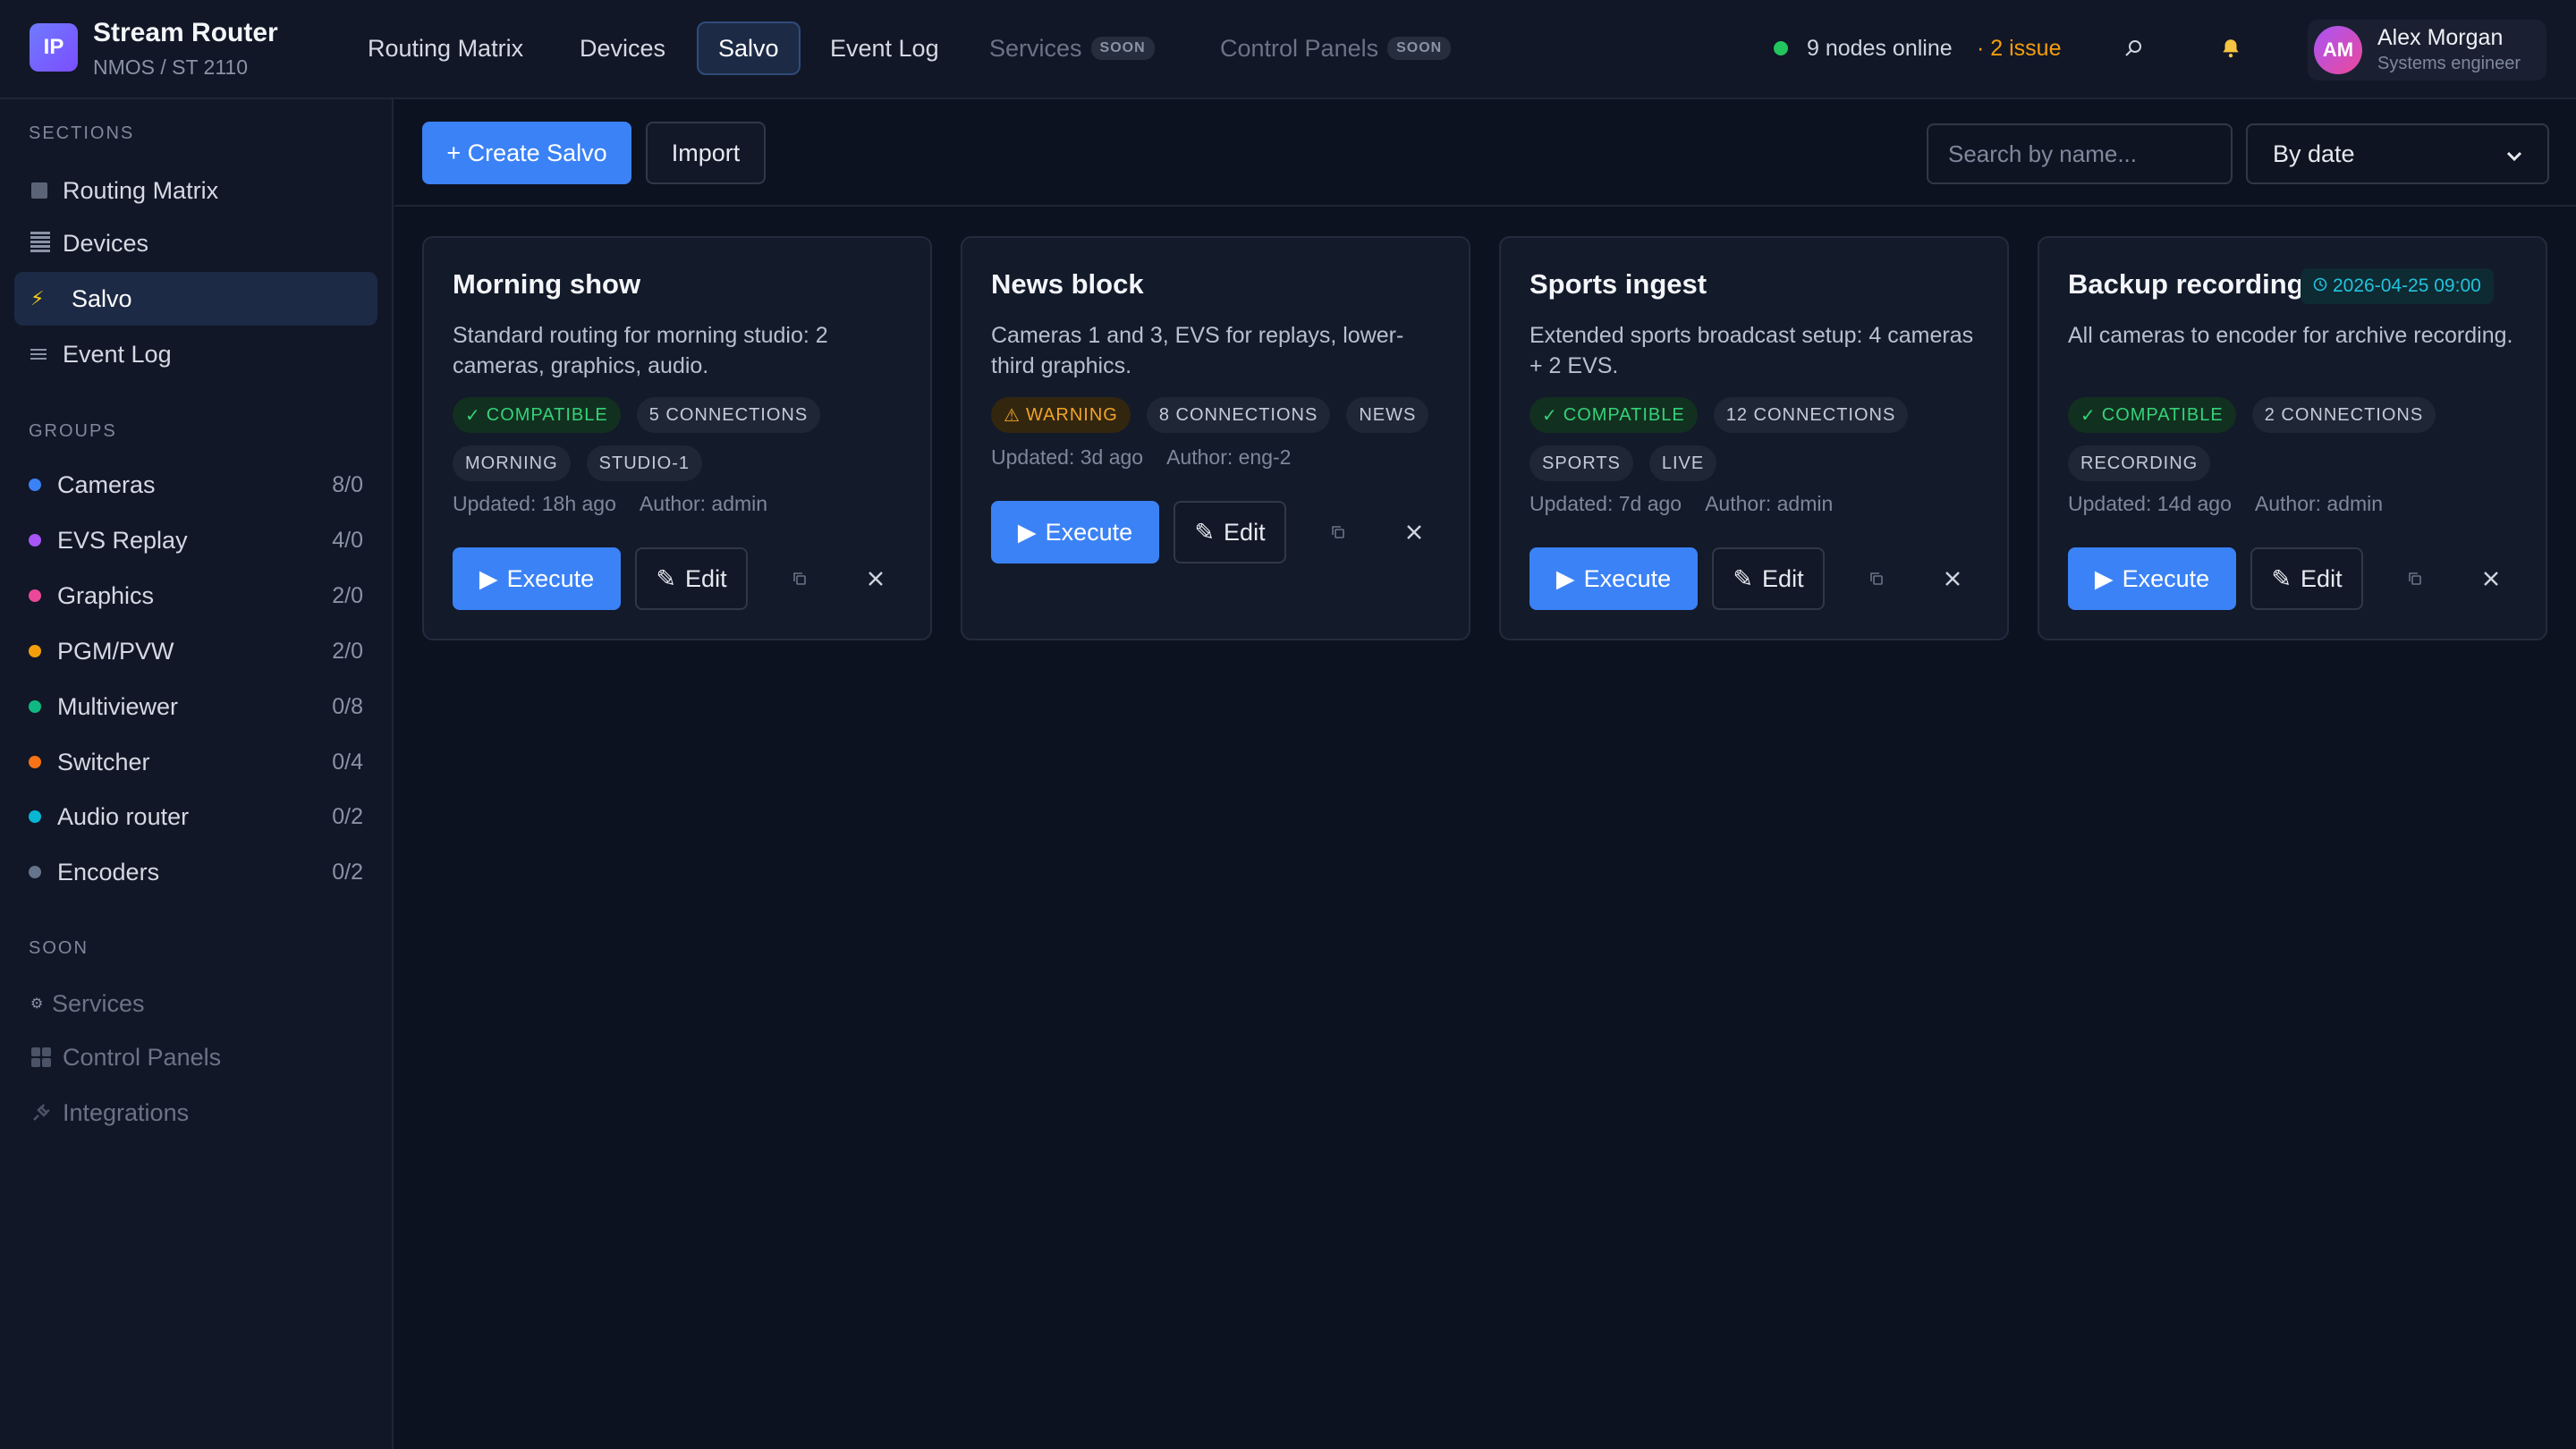 The image size is (2576, 1449). What do you see at coordinates (2397, 153) in the screenshot?
I see `sort-select: By date` at bounding box center [2397, 153].